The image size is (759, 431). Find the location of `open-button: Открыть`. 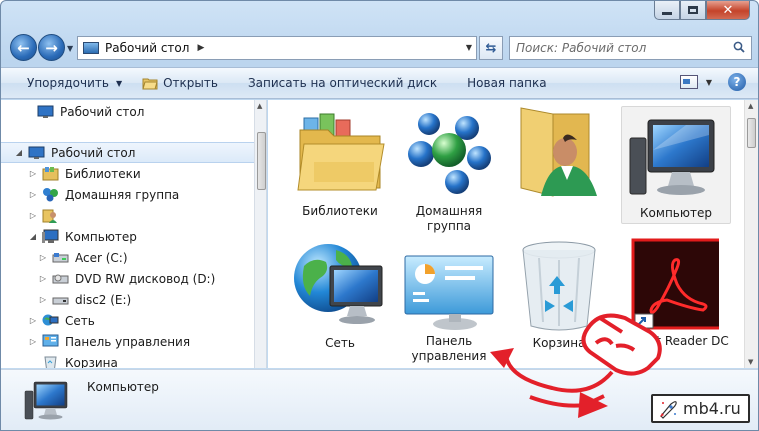

open-button: Открыть is located at coordinates (180, 83).